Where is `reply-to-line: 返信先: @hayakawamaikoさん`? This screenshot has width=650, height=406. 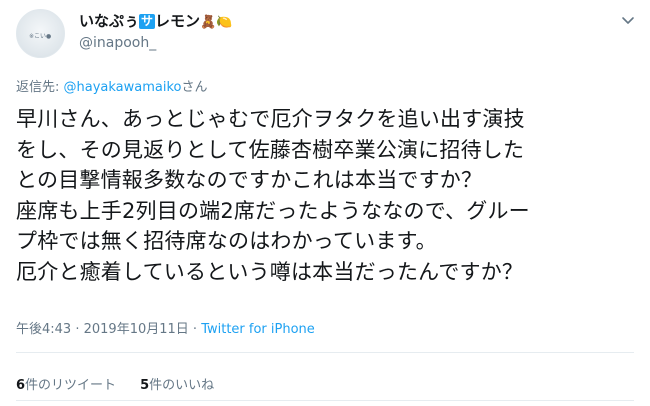
reply-to-line: 返信先: @hayakawamaikoさん is located at coordinates (112, 85).